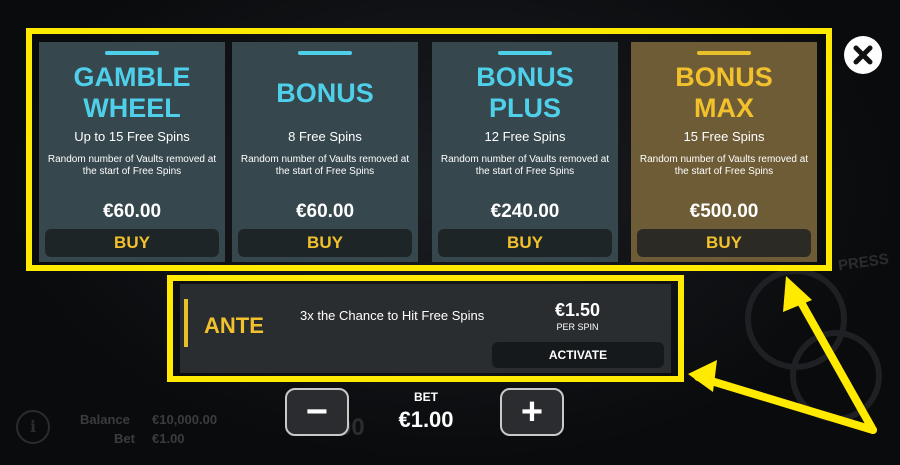 The image size is (900, 465). Describe the element at coordinates (782, 355) in the screenshot. I see `annotation-arrows` at that location.